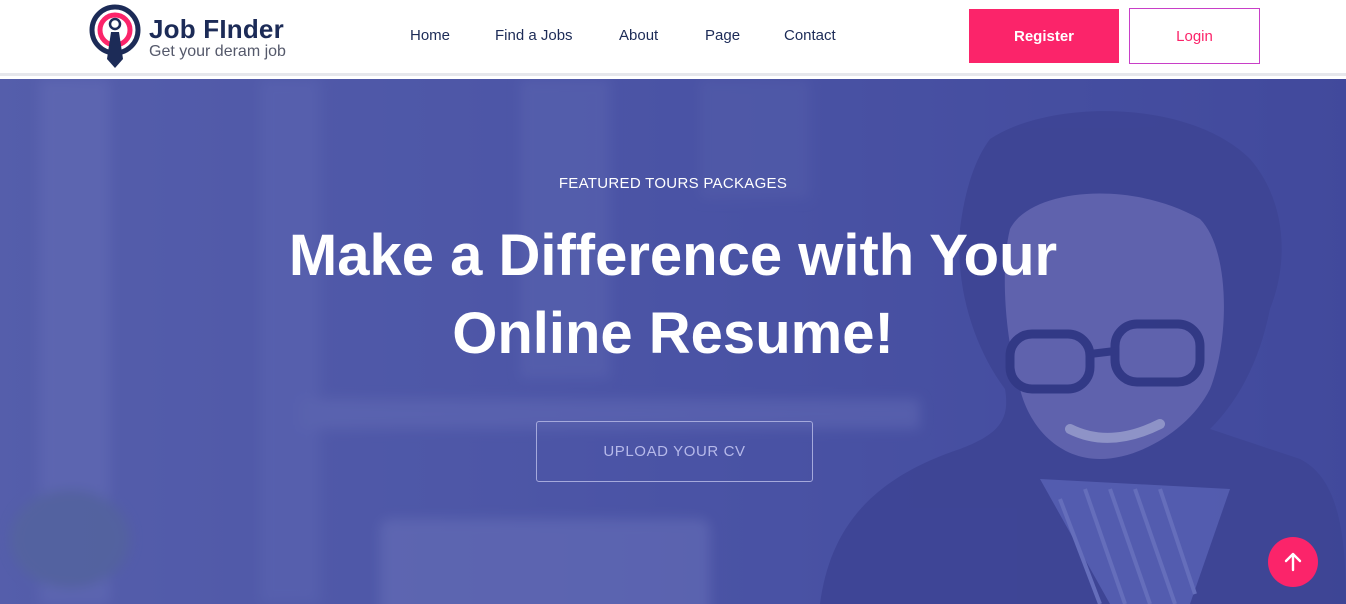 Image resolution: width=1346 pixels, height=604 pixels. What do you see at coordinates (1044, 36) in the screenshot?
I see `register-button: Register` at bounding box center [1044, 36].